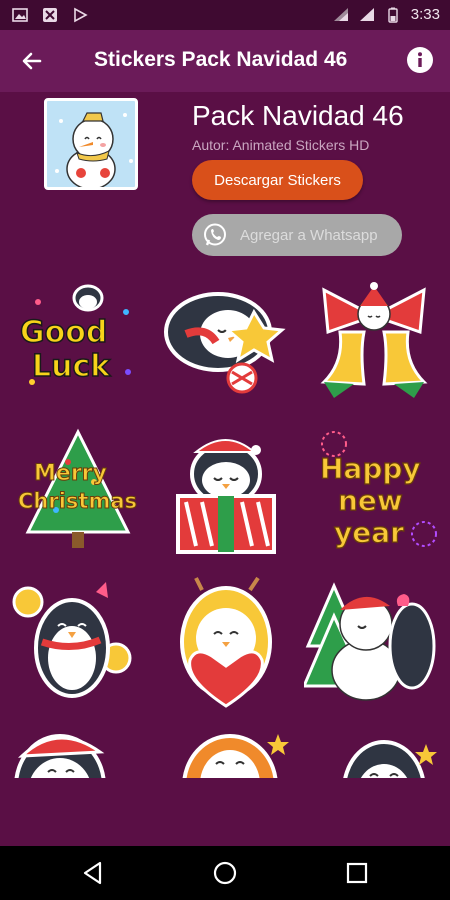  I want to click on svg-text: Luck, so click(71, 366).